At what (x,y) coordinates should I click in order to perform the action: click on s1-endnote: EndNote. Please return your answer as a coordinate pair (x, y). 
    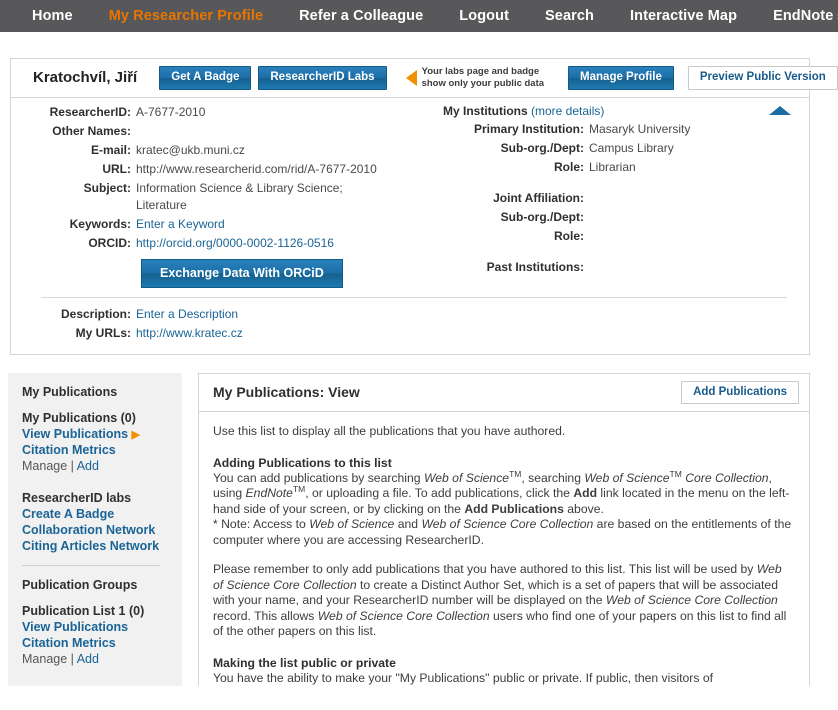
    Looking at the image, I should click on (269, 493).